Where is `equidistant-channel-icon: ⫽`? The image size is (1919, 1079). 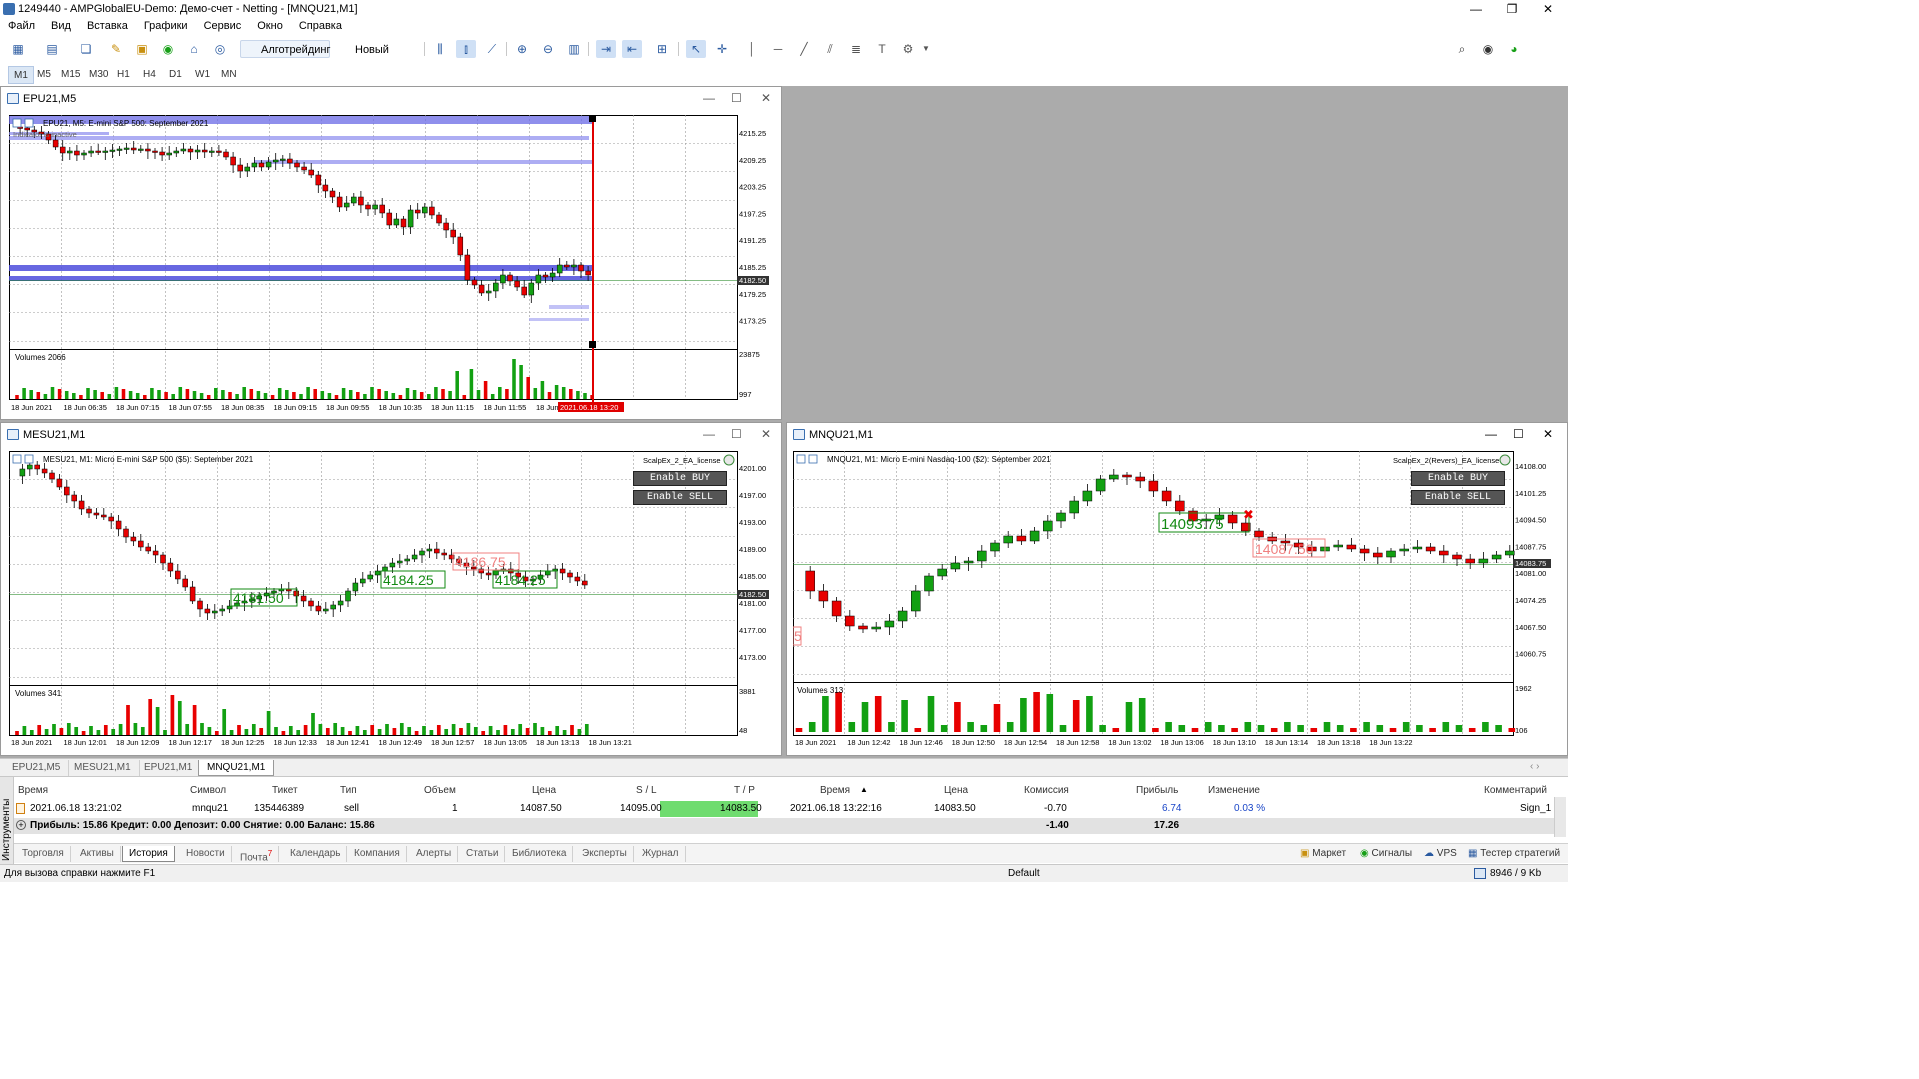 equidistant-channel-icon: ⫽ is located at coordinates (830, 49).